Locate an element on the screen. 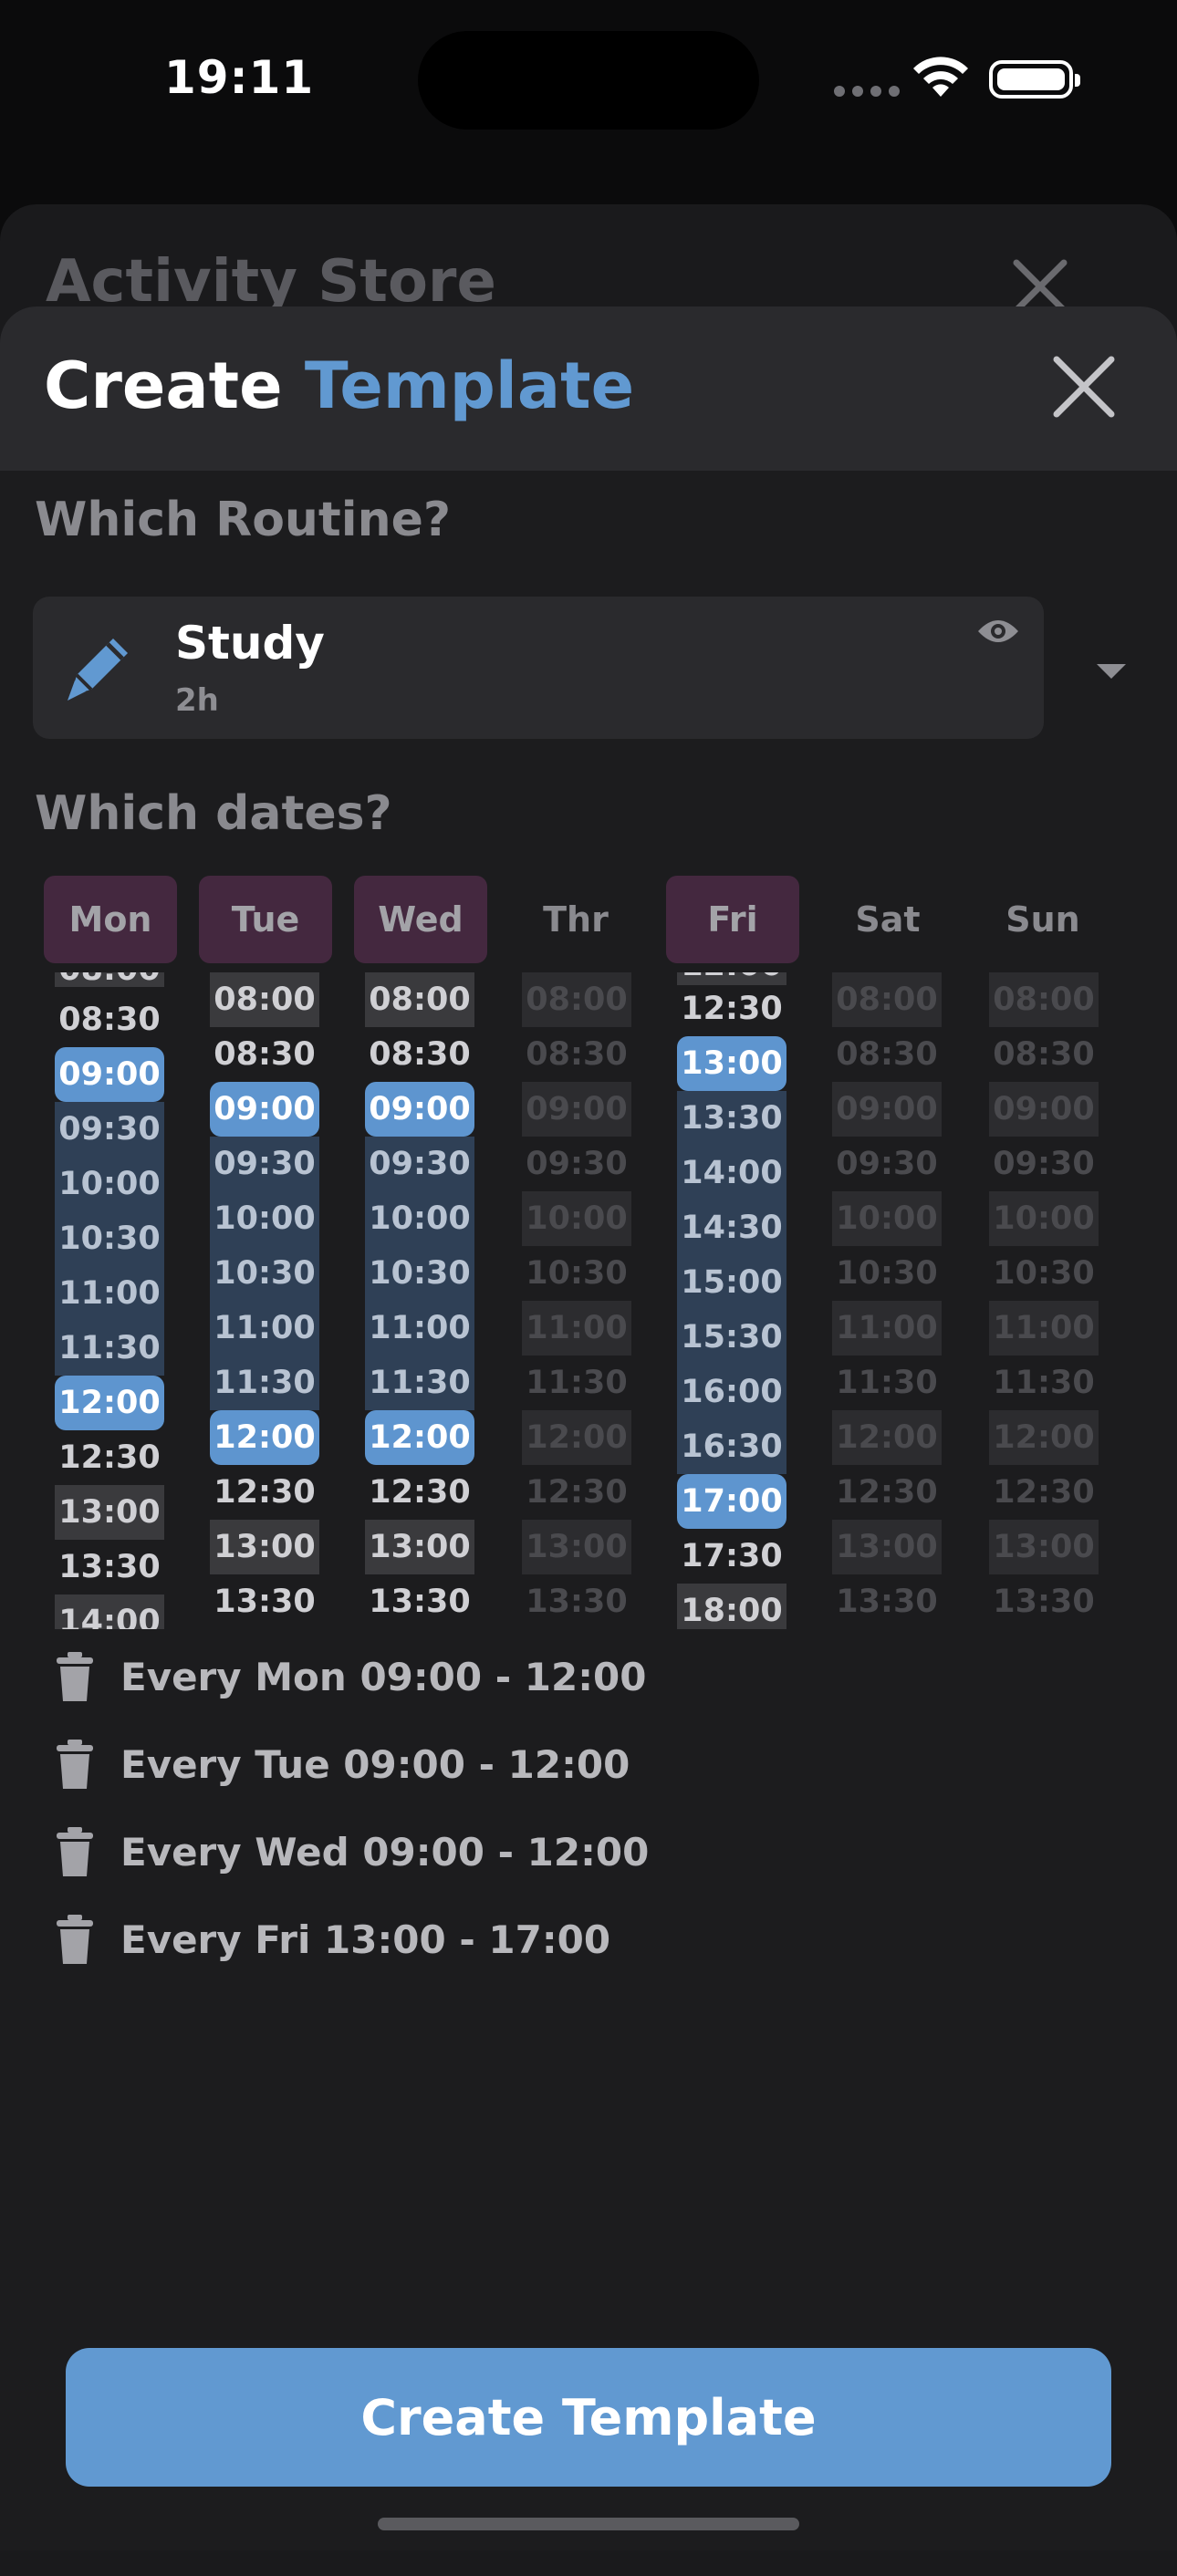 This screenshot has width=1177, height=2576. day-tue: Tue is located at coordinates (265, 919).